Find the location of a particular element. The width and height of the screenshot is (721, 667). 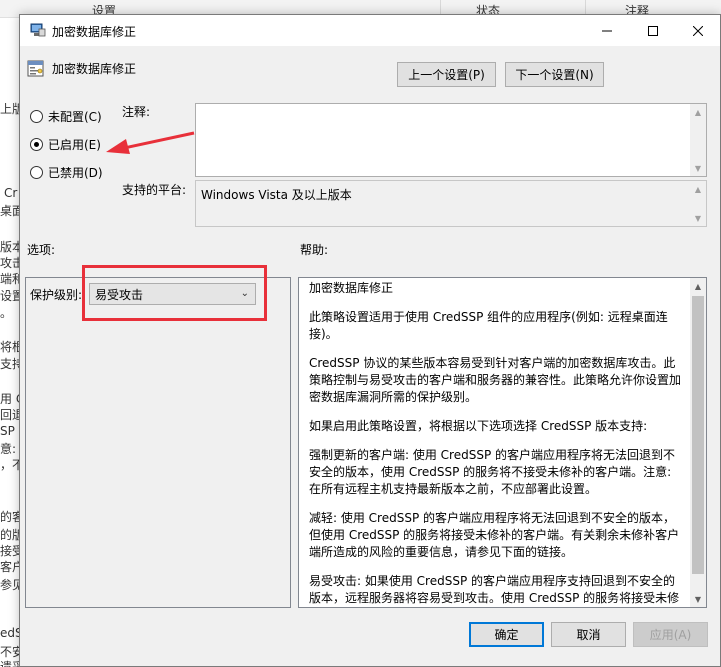

minimize-button is located at coordinates (607, 30).